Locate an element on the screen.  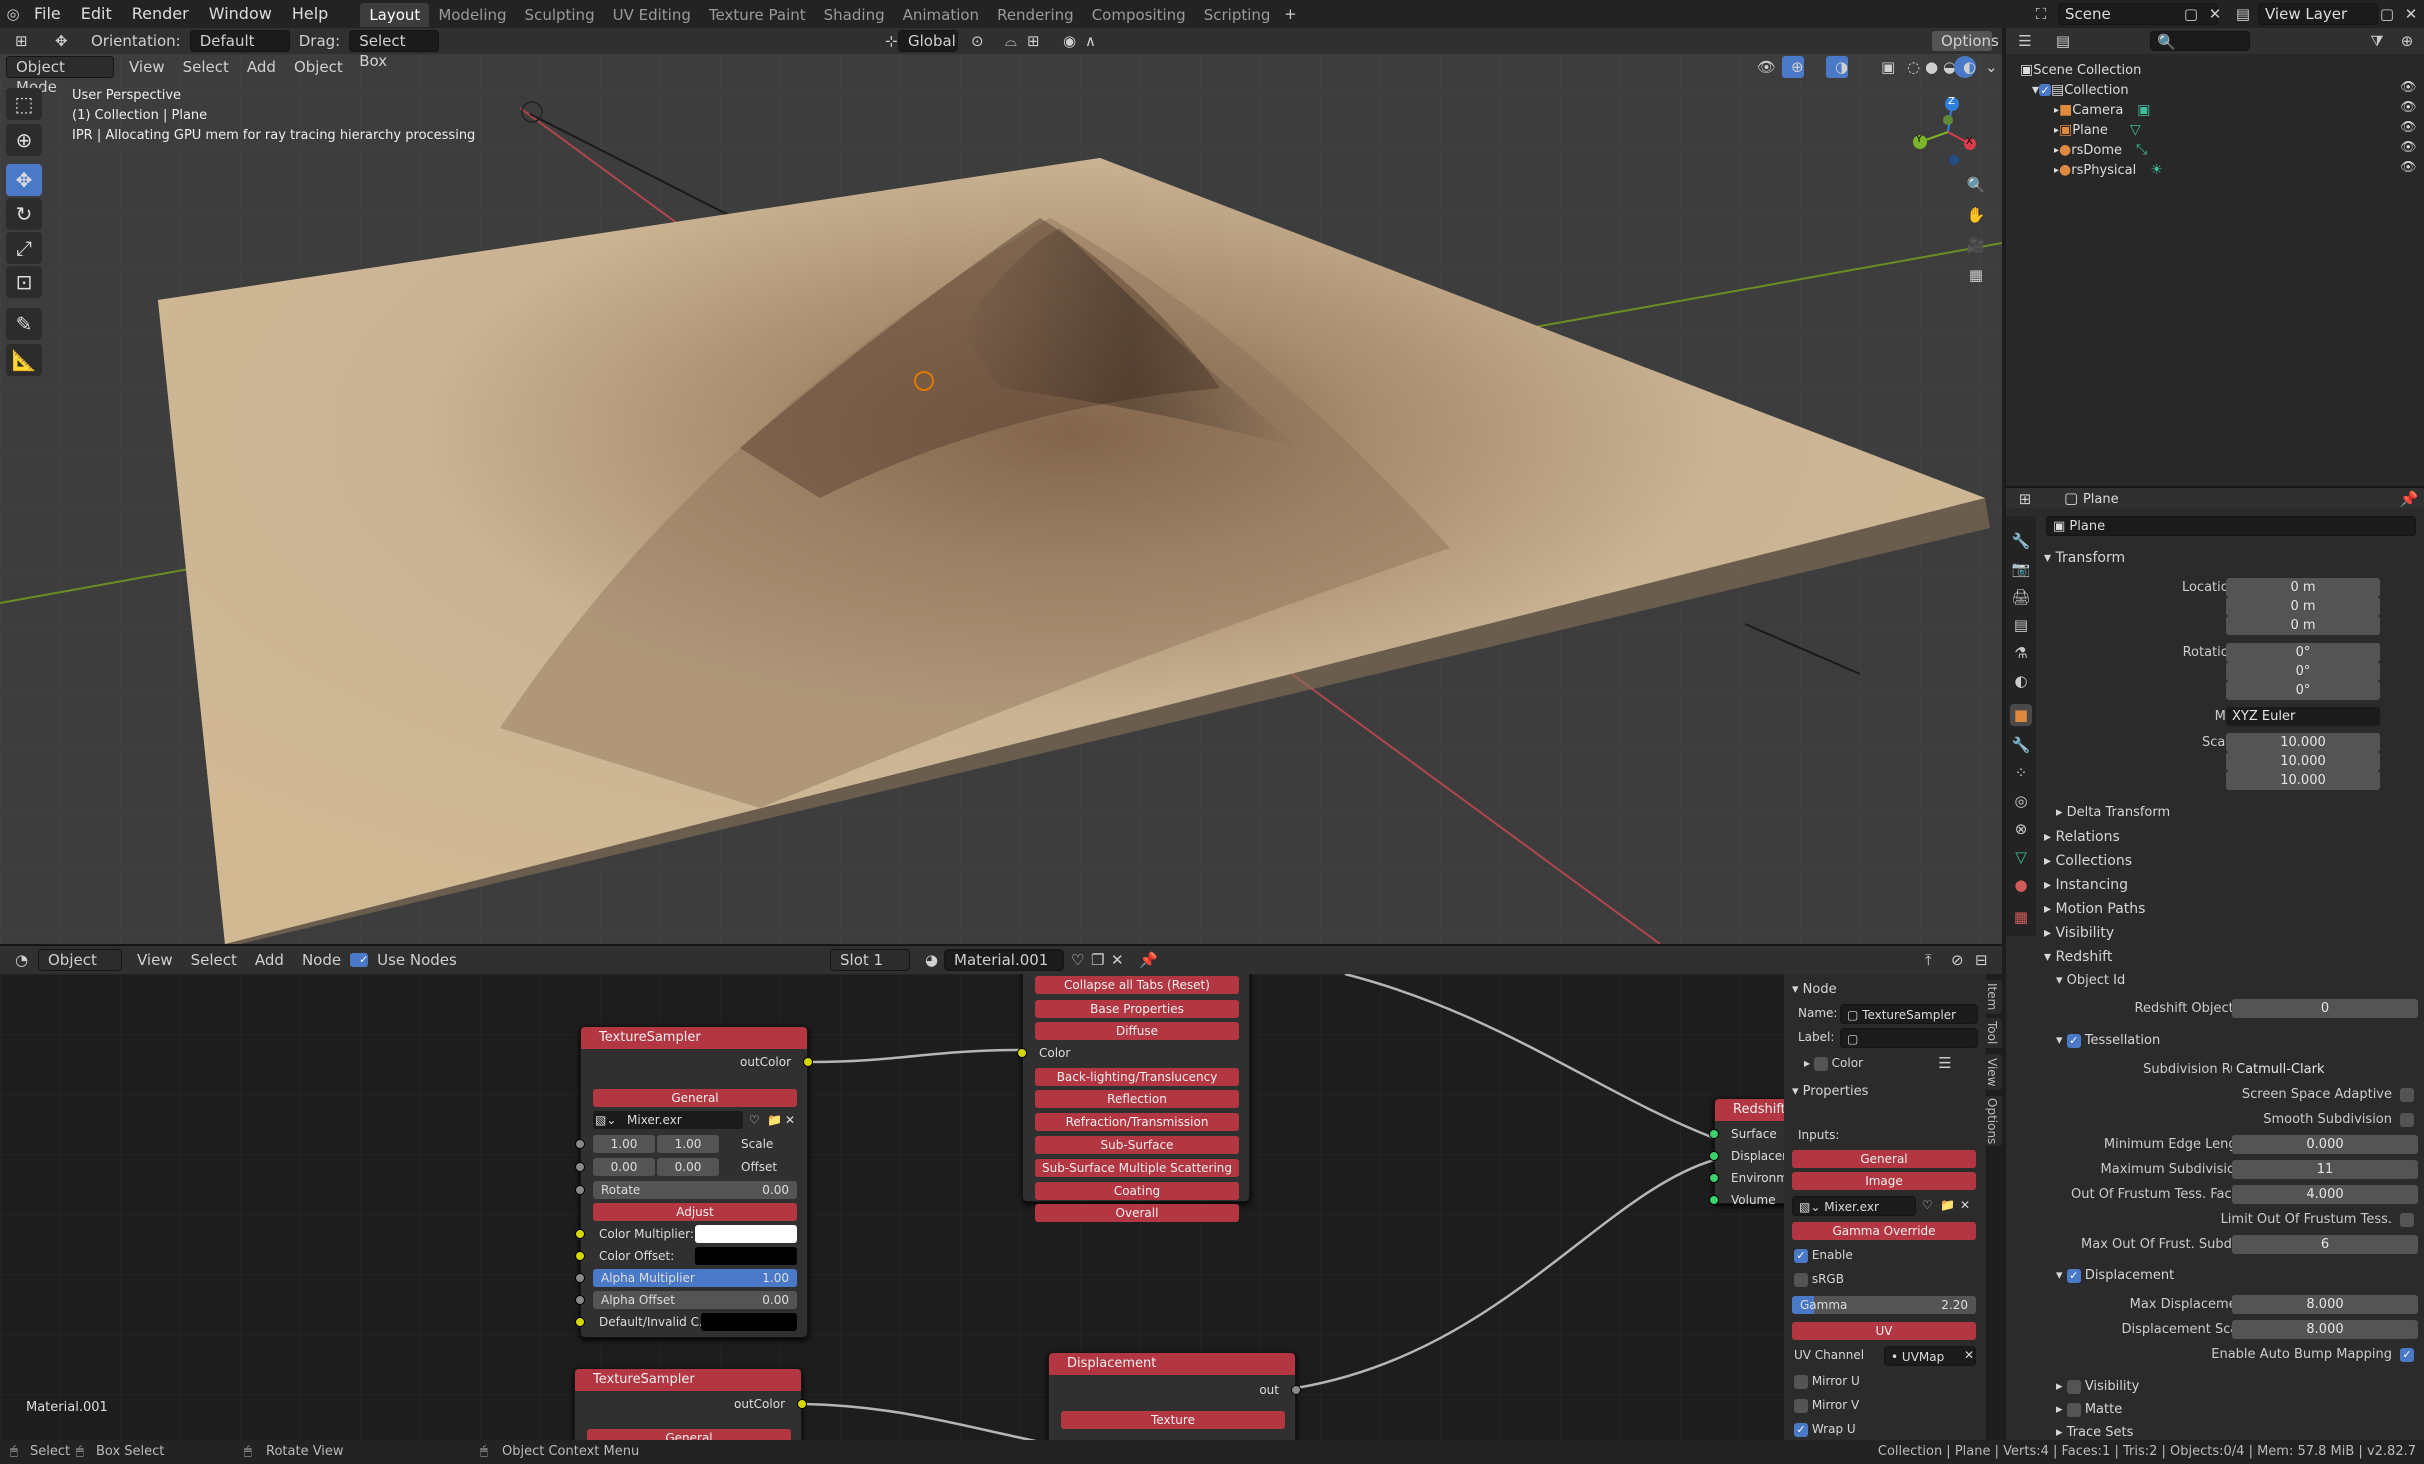
material-tab-icon: ● is located at coordinates (2021, 885).